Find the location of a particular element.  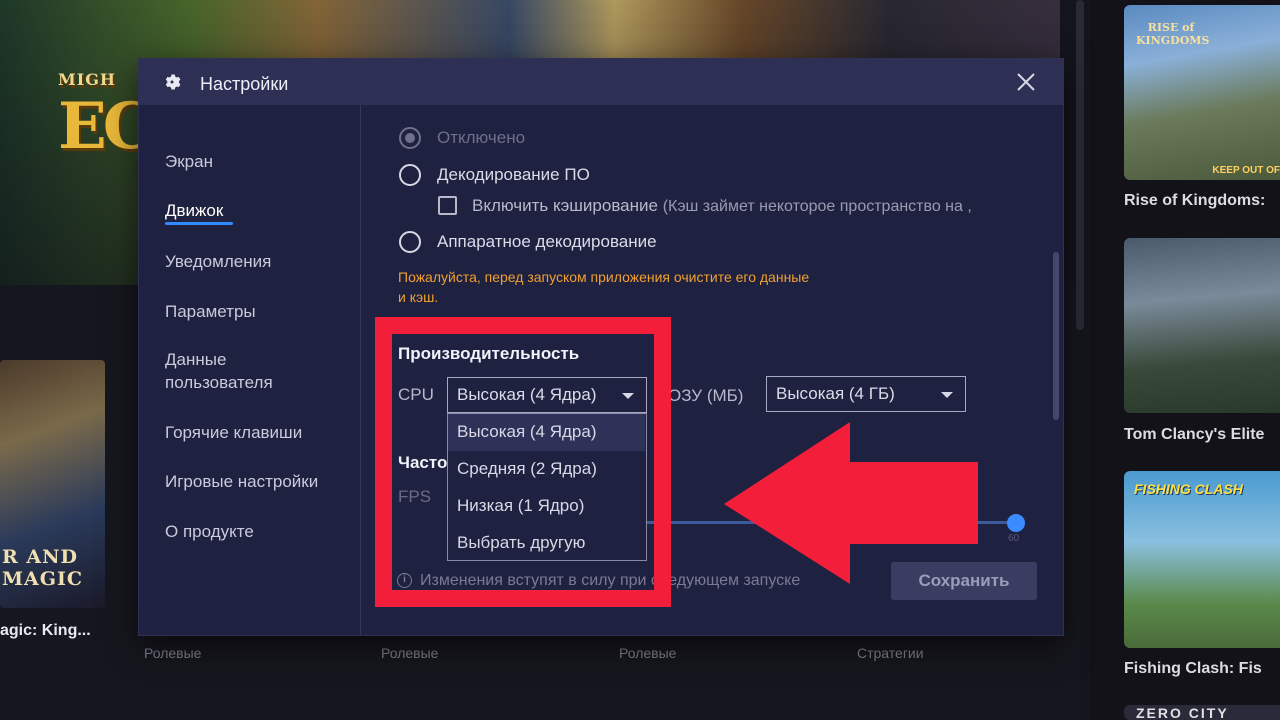

sidebar-item-about: О продукте is located at coordinates (209, 531).